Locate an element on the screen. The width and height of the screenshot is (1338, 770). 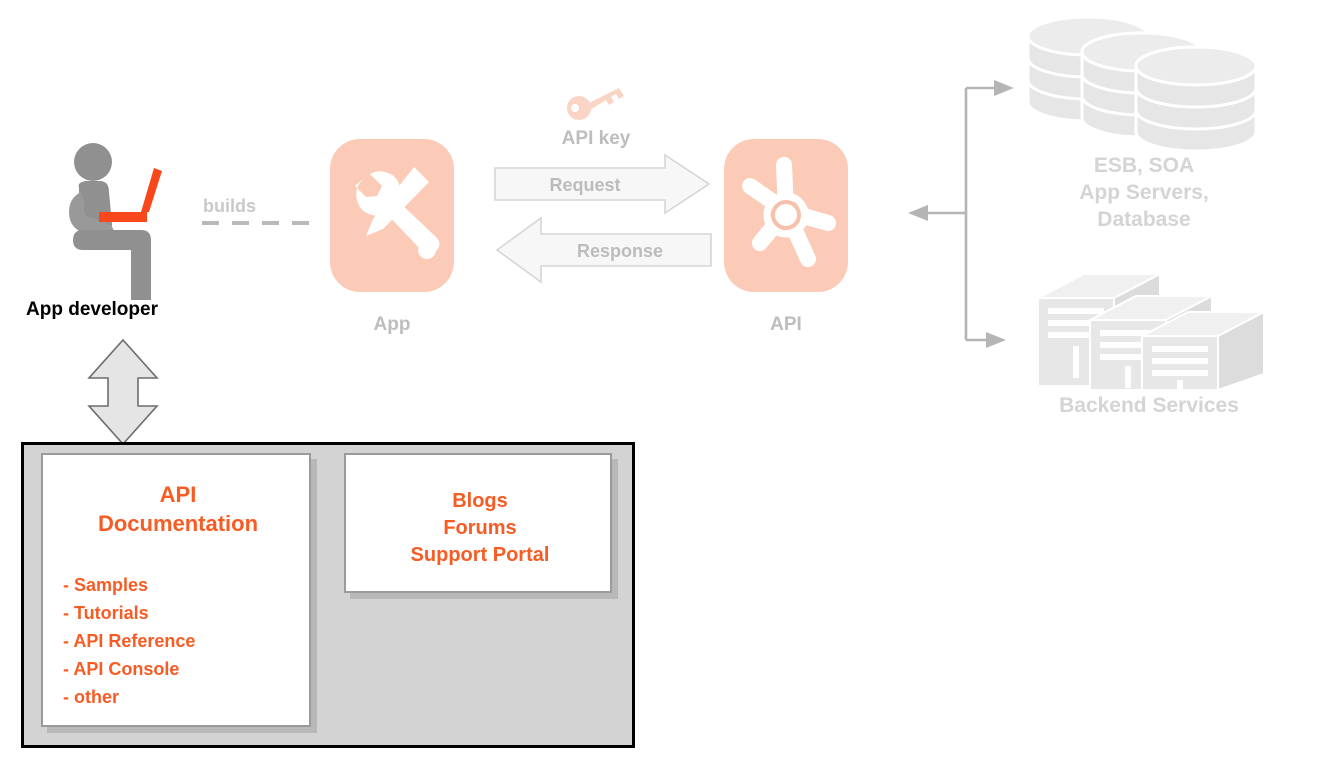
key-icon is located at coordinates (596, 103).